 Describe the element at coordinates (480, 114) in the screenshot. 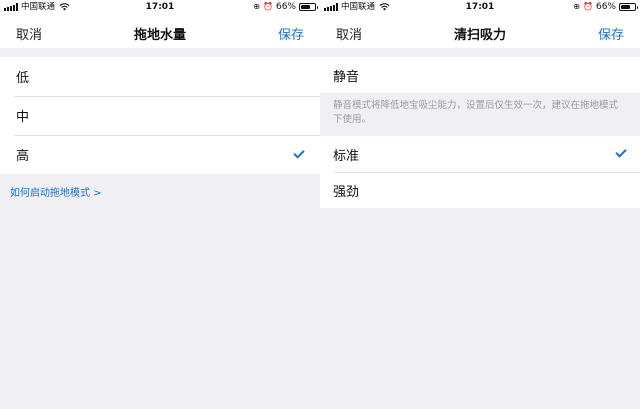

I see `quiet-mode-hint: 静音模式将降低地宝吸尘能力，设置后仅生效一次，建议在拖地模式下使用。` at that location.